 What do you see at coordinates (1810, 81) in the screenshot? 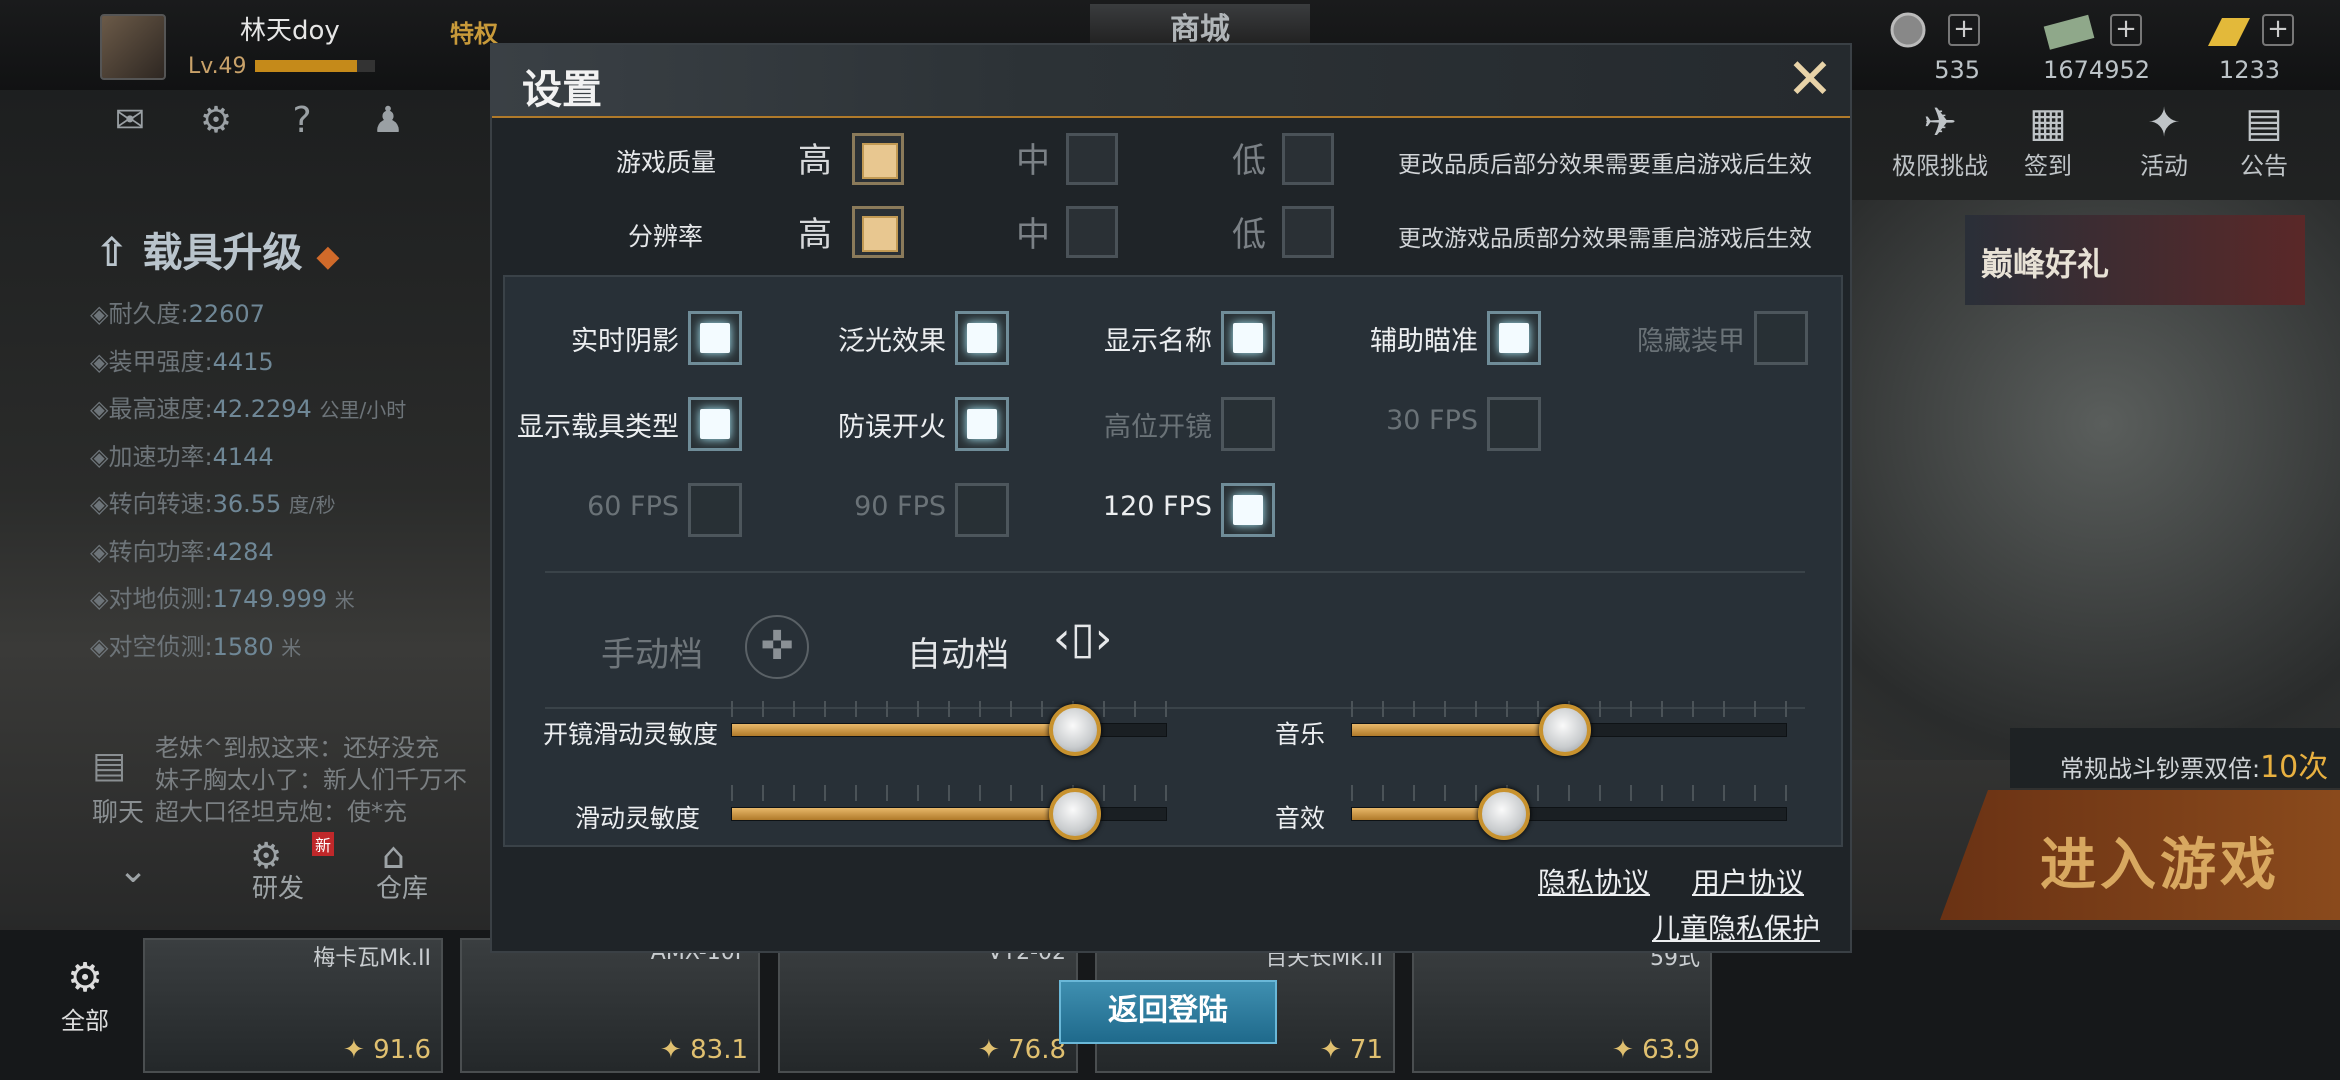
I see `close-icon: ✕` at bounding box center [1810, 81].